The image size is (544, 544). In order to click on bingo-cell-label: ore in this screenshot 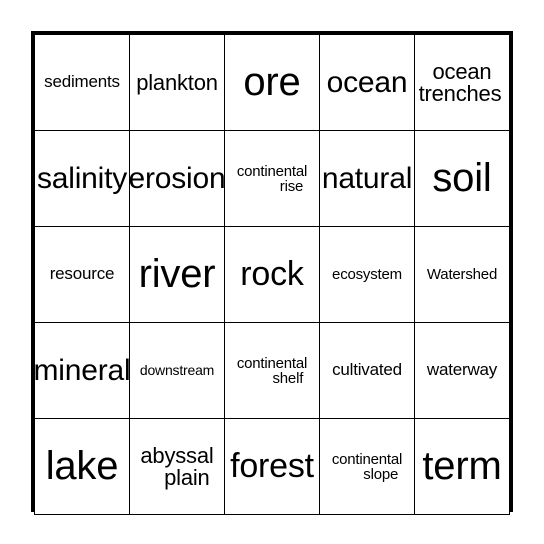, I will do `click(272, 82)`.